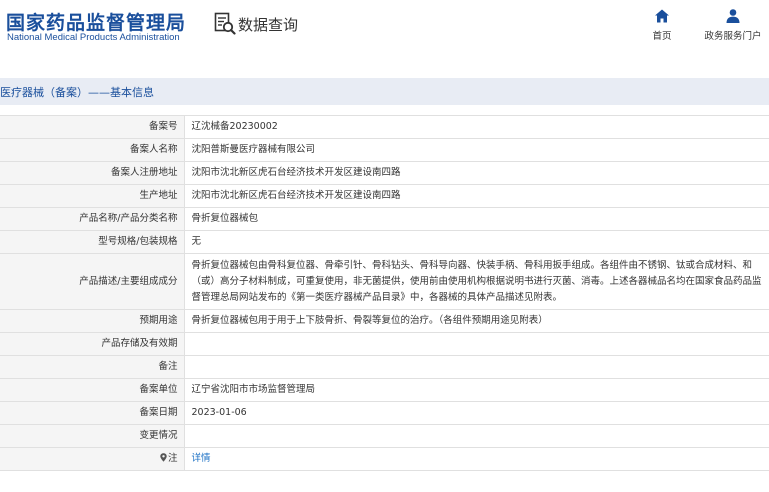 The width and height of the screenshot is (769, 492). I want to click on table-row: 备案人名称 沈阳普斯曼医疗器械有限公司, so click(384, 150).